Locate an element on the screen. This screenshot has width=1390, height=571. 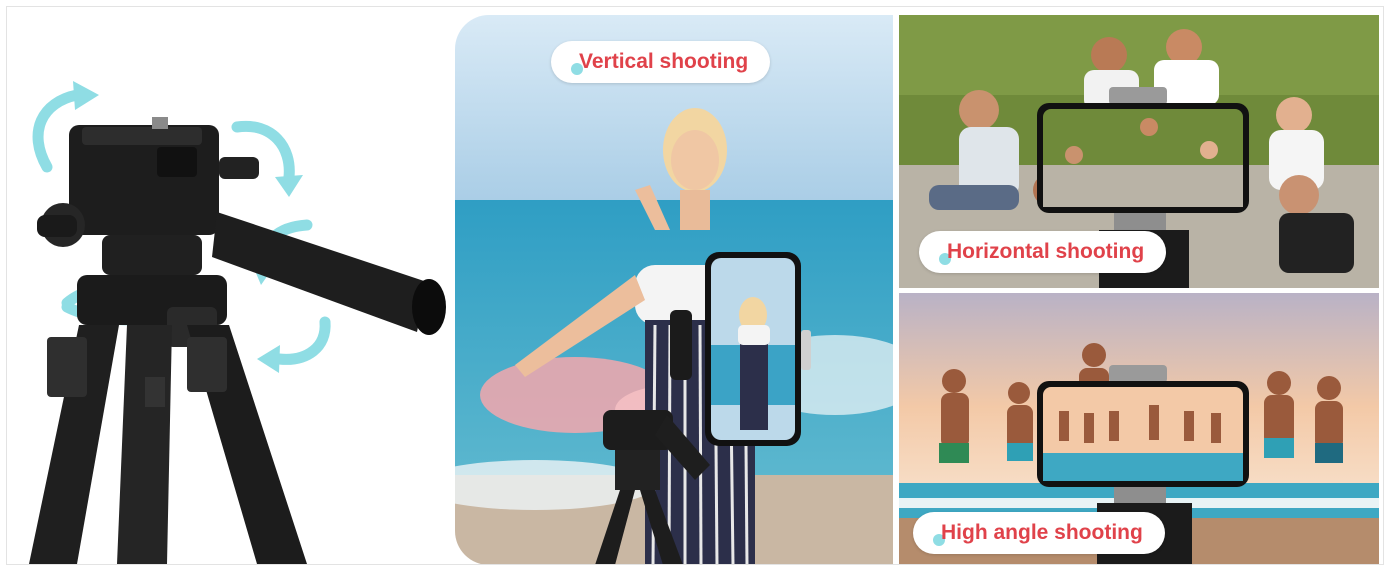
vertical-shooting-label: Vertical shooting is located at coordinates (661, 62).